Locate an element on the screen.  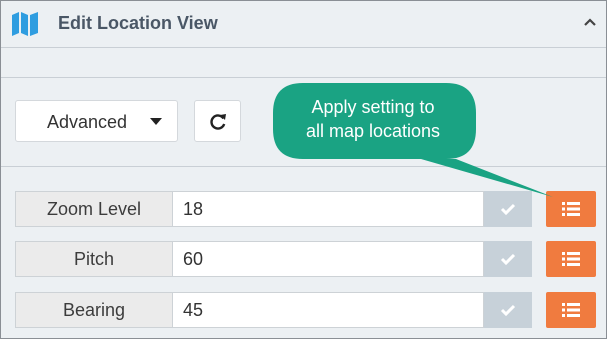
toolbar-divider is located at coordinates (303, 166).